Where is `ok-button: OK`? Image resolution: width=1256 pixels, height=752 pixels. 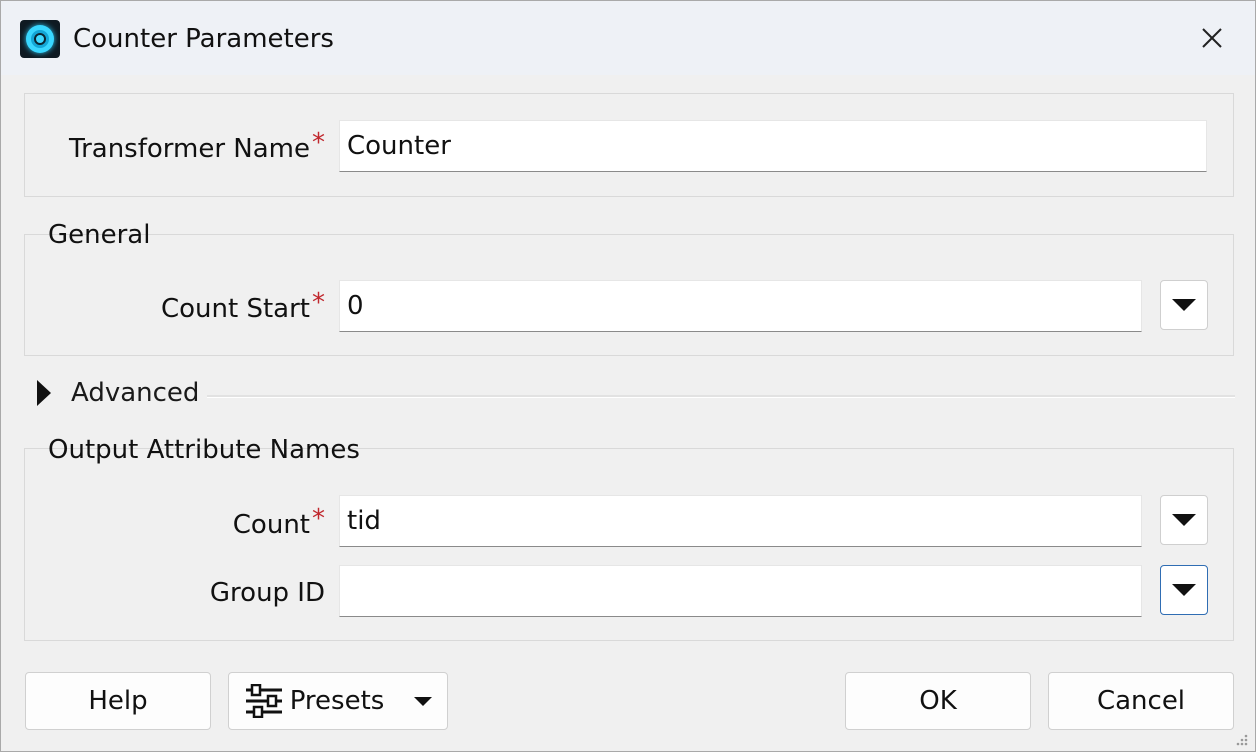
ok-button: OK is located at coordinates (938, 701).